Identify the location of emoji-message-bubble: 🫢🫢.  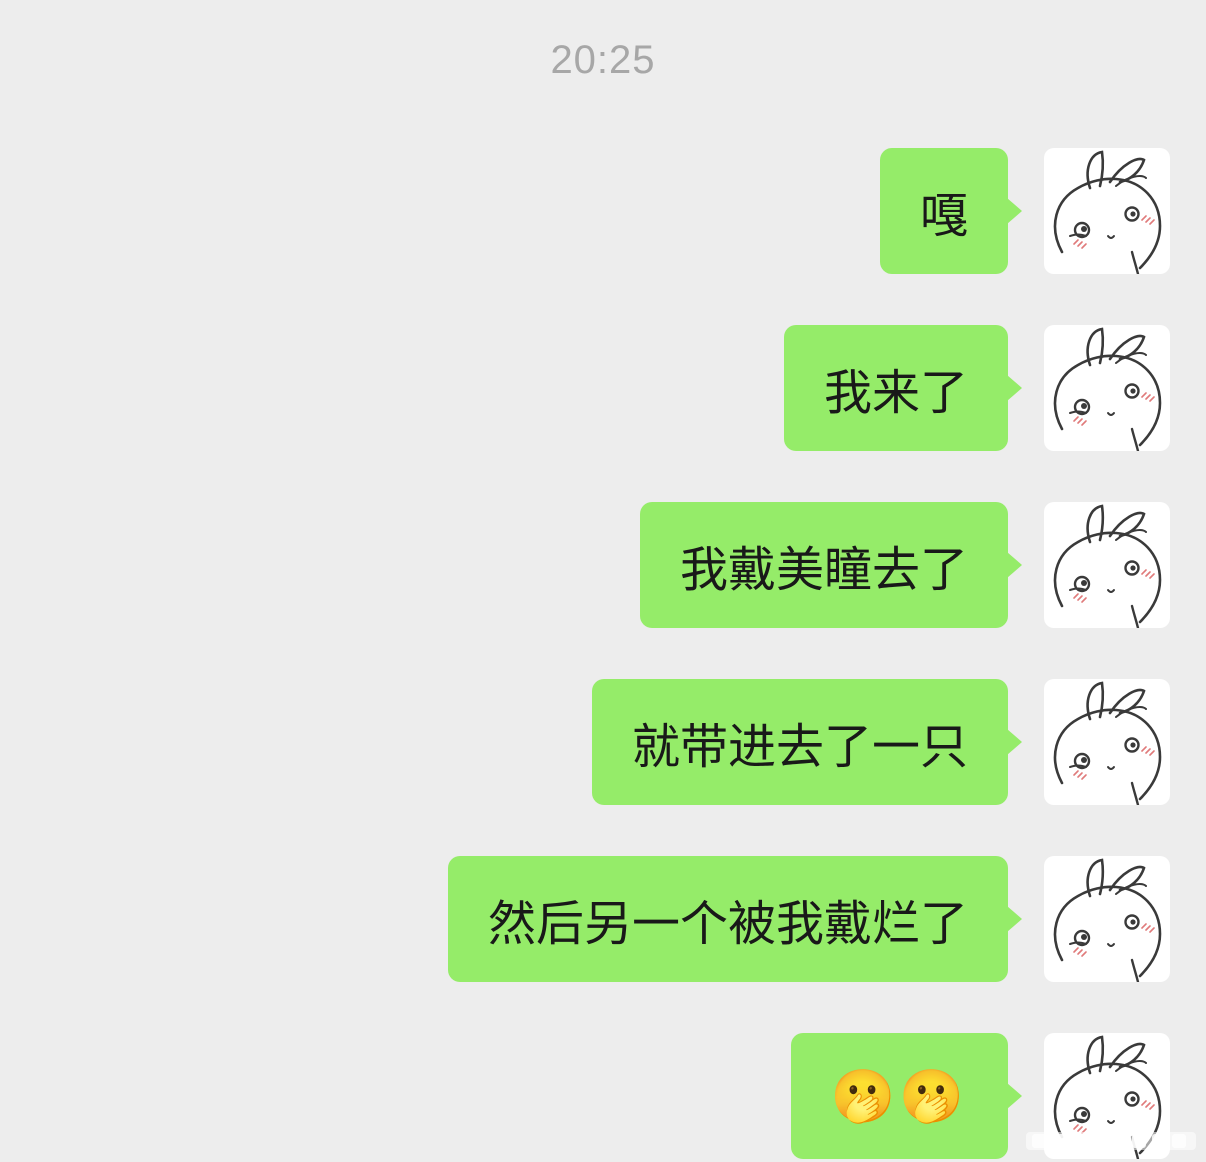
(906, 1096).